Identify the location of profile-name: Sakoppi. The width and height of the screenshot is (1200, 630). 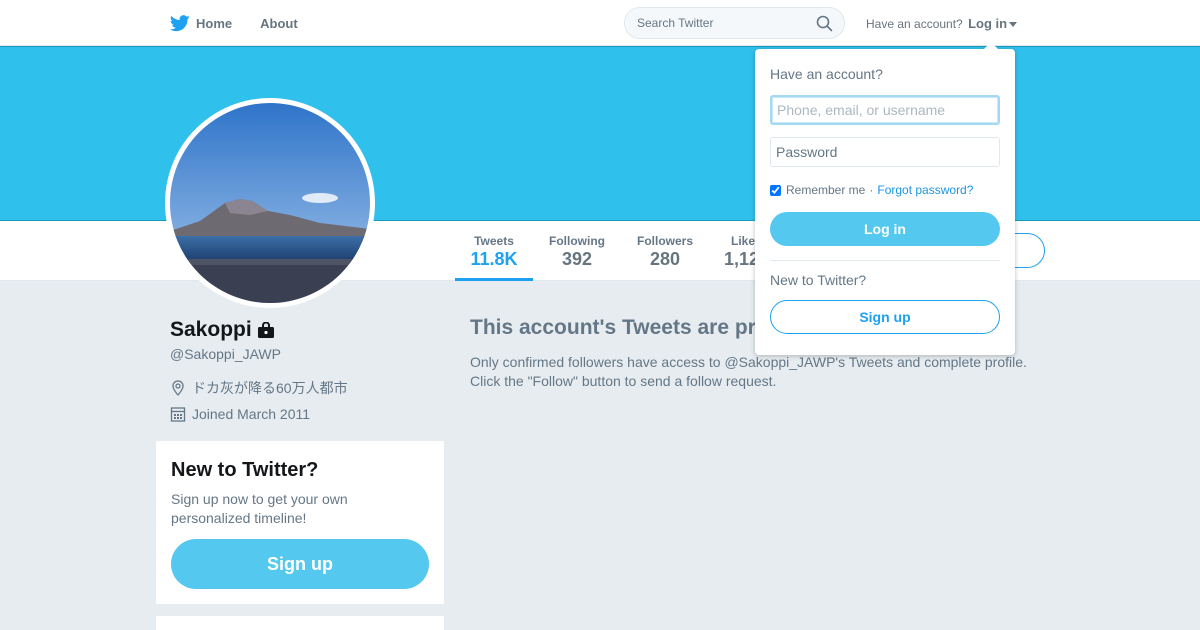
(222, 330).